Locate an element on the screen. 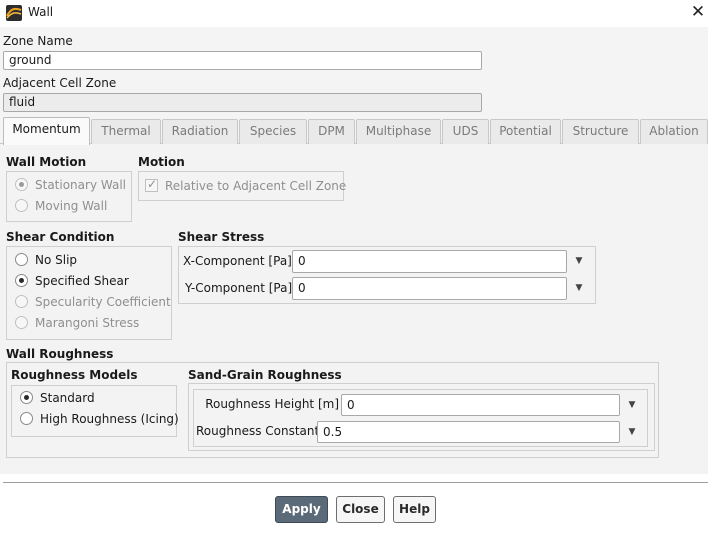 The width and height of the screenshot is (708, 534). x-component-input: 0 is located at coordinates (429, 261).